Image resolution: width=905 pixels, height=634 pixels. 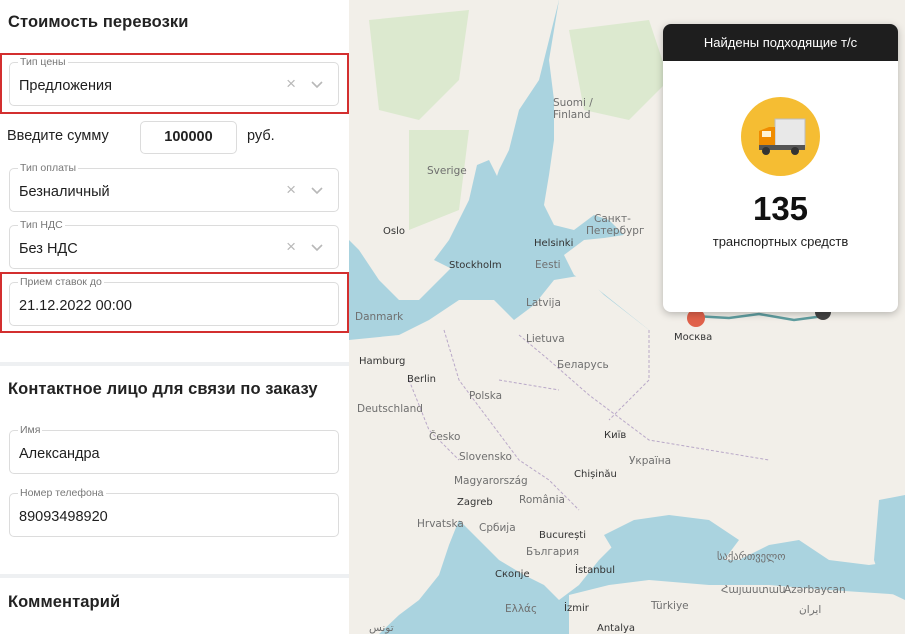 I want to click on map-label-turkiye: Türkiye, so click(x=669, y=606).